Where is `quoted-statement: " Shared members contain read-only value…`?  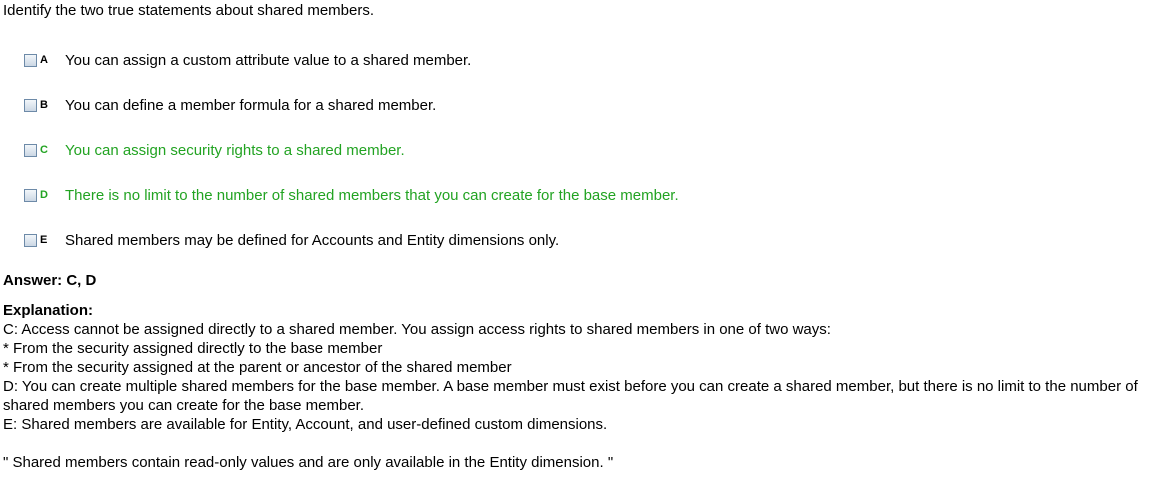 quoted-statement: " Shared members contain read-only value… is located at coordinates (308, 462).